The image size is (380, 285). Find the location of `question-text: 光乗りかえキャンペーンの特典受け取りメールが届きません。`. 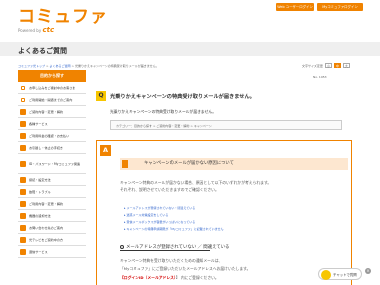

question-text: 光乗りかえキャンペーンの特典受け取りメールが届きません。 is located at coordinates (163, 111).